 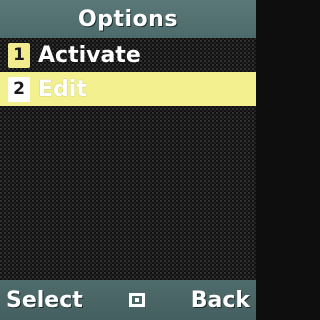 I want to click on softkey-bar: Select Back, so click(x=128, y=300).